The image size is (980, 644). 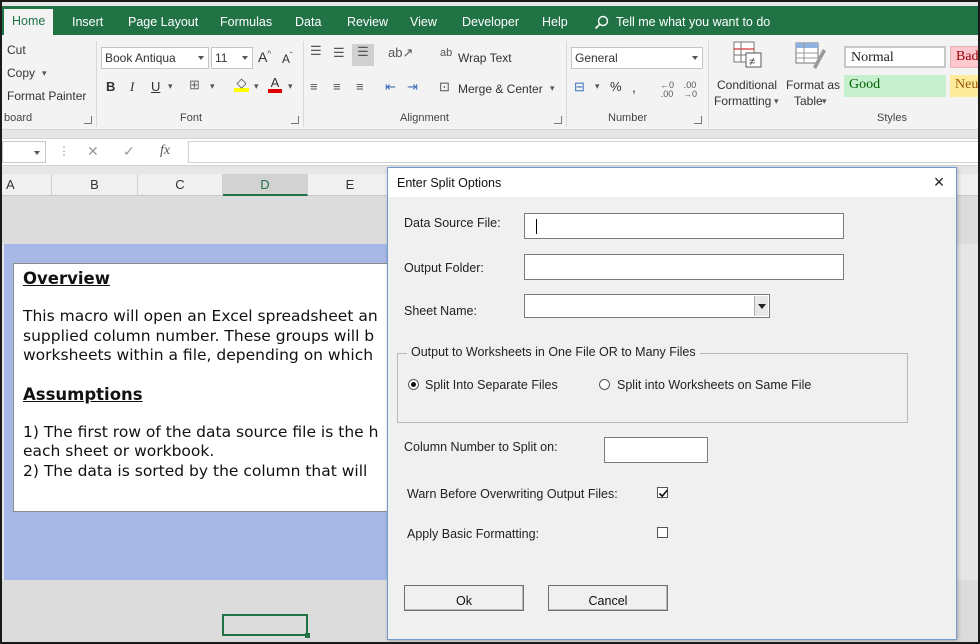 What do you see at coordinates (604, 384) in the screenshot?
I see `radio-same-file` at bounding box center [604, 384].